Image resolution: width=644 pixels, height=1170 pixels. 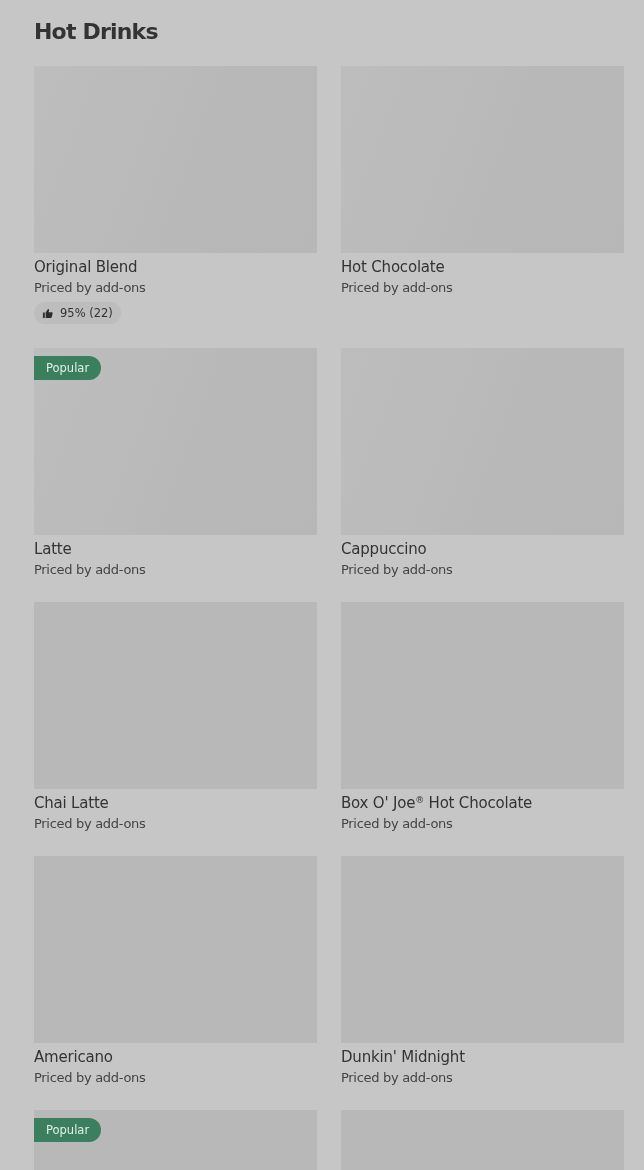 What do you see at coordinates (482, 803) in the screenshot?
I see `item-name: Box O' Joe$^{®}$ Hot Chocolate` at bounding box center [482, 803].